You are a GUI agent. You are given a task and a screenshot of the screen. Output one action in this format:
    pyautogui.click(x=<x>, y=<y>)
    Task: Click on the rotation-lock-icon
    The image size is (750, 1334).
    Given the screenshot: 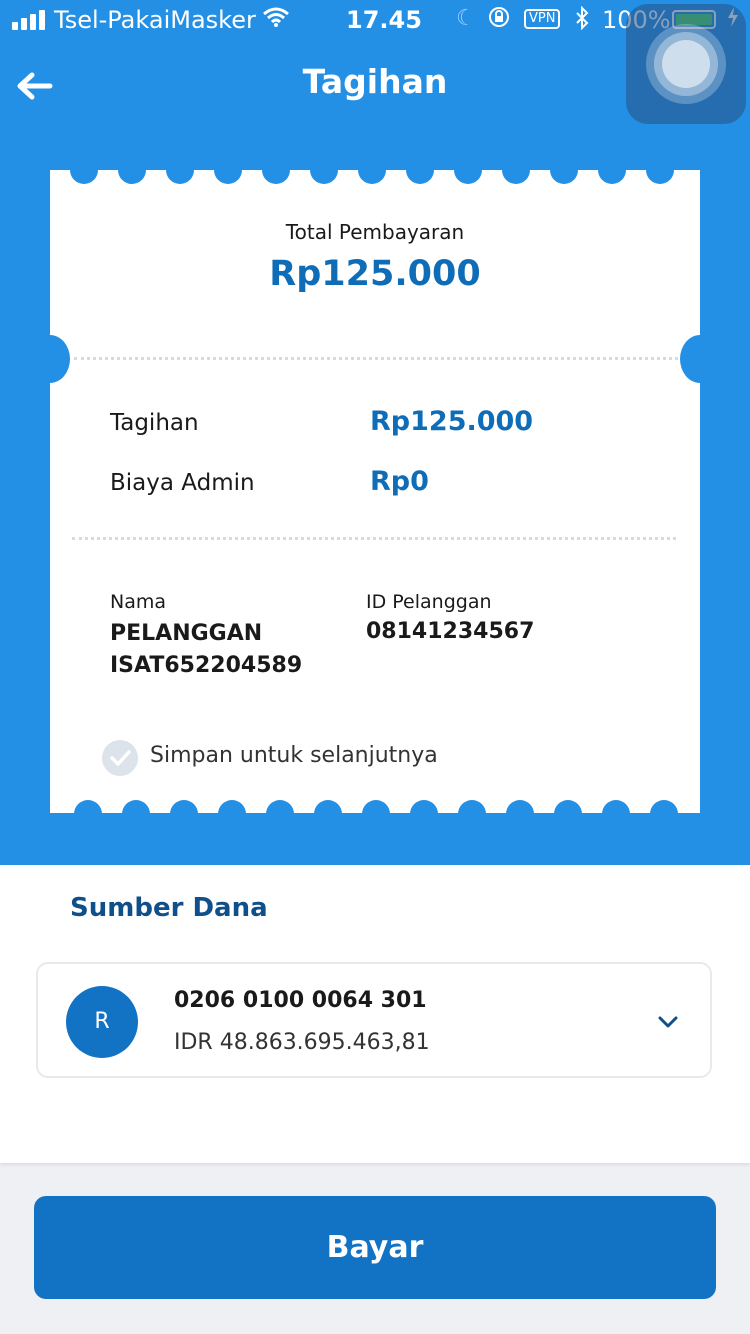 What is the action you would take?
    pyautogui.click(x=499, y=20)
    